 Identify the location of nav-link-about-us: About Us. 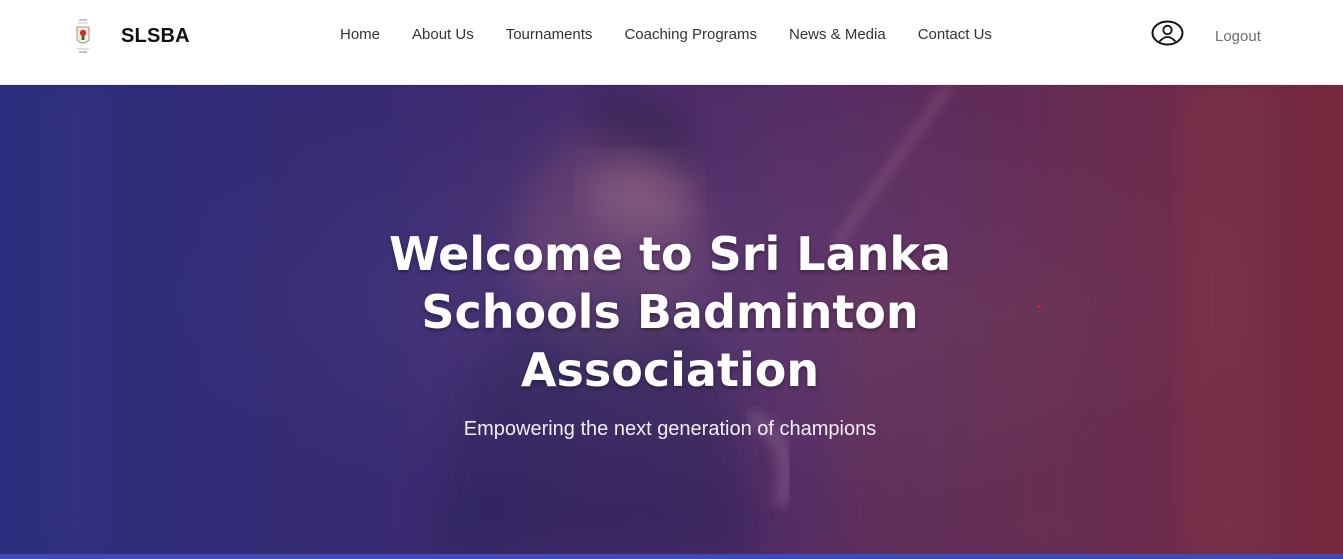
(443, 35).